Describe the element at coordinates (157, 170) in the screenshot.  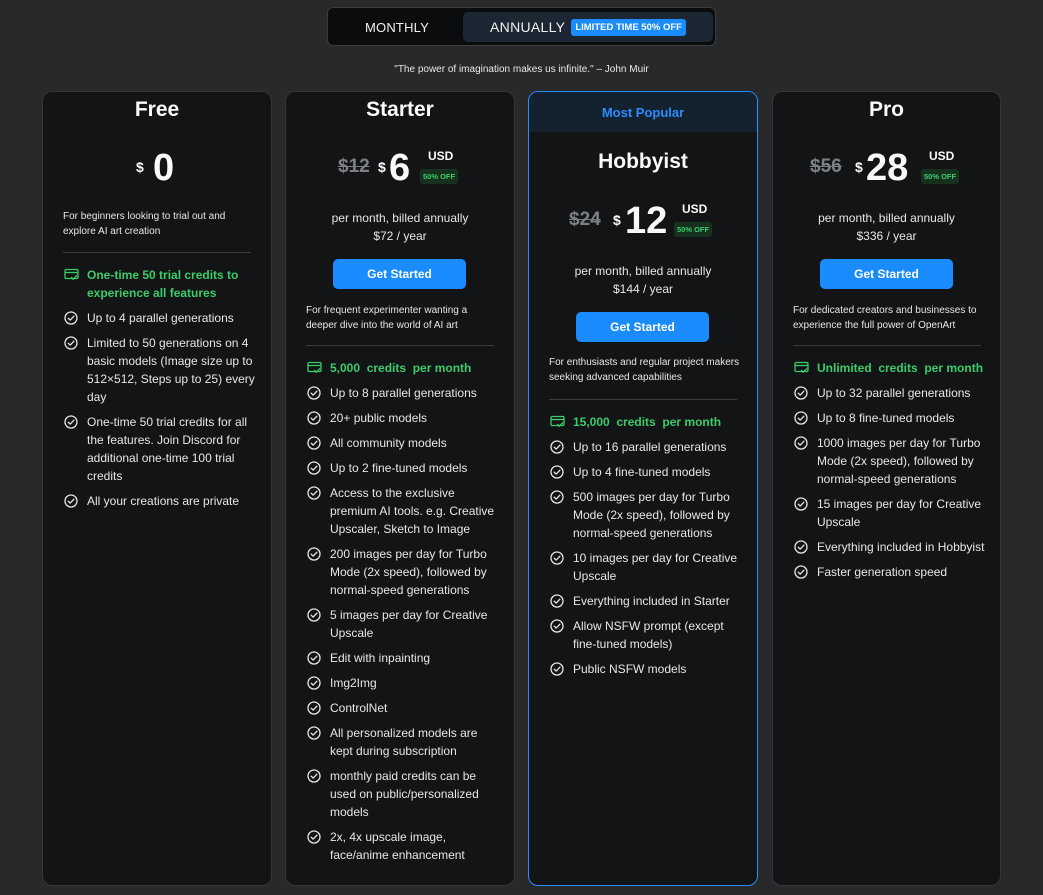
I see `price-block: $ 0` at that location.